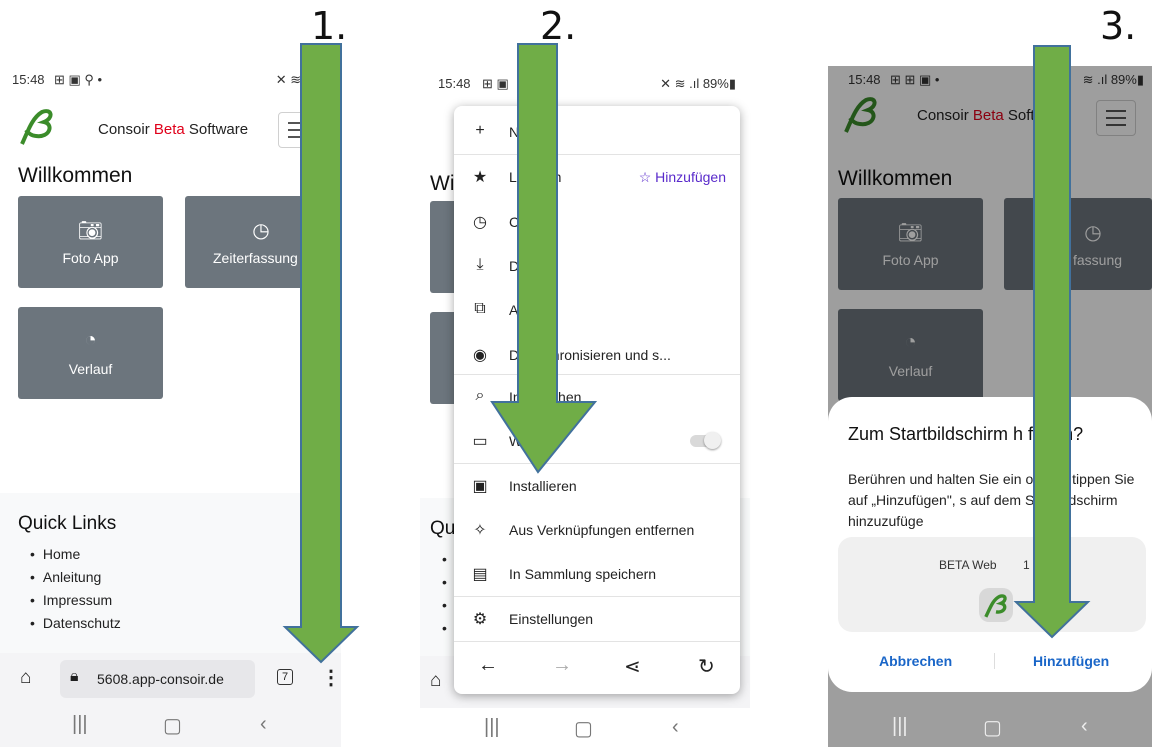 Image resolution: width=1152 pixels, height=747 pixels. Describe the element at coordinates (597, 574) in the screenshot. I see `menu-item-save-collection: ▤ In Sammlung speichern` at that location.